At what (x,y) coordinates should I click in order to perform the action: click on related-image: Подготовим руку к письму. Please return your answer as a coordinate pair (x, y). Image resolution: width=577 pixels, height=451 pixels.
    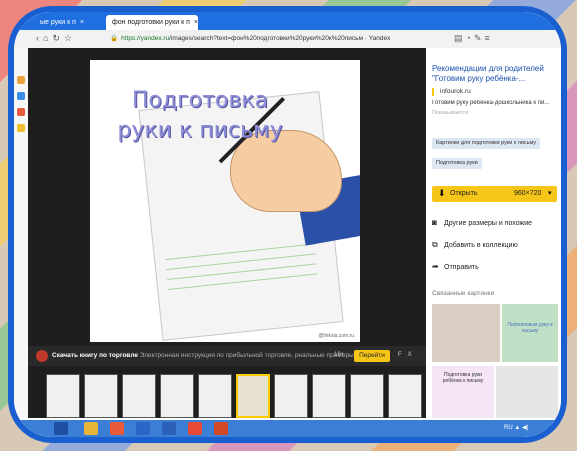
    Looking at the image, I should click on (530, 333).